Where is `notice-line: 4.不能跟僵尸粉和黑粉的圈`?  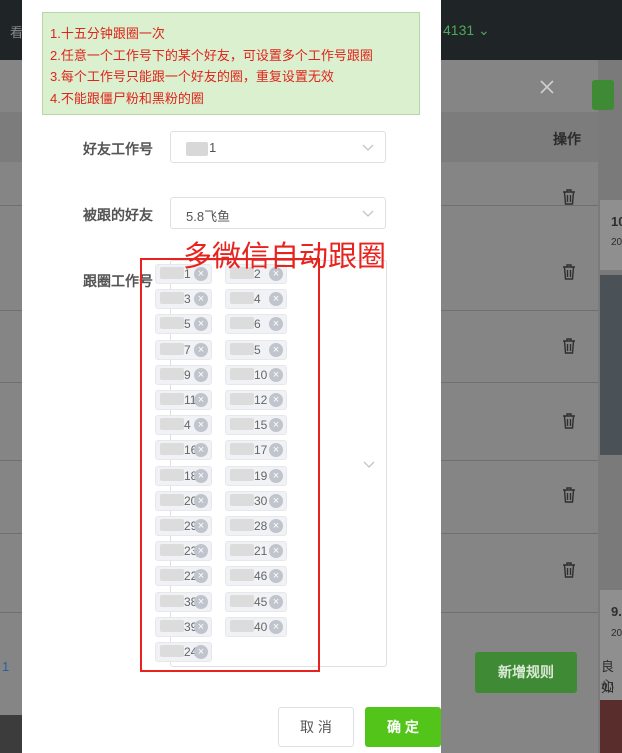
notice-line: 4.不能跟僵尸粉和黑粉的圈 is located at coordinates (127, 98).